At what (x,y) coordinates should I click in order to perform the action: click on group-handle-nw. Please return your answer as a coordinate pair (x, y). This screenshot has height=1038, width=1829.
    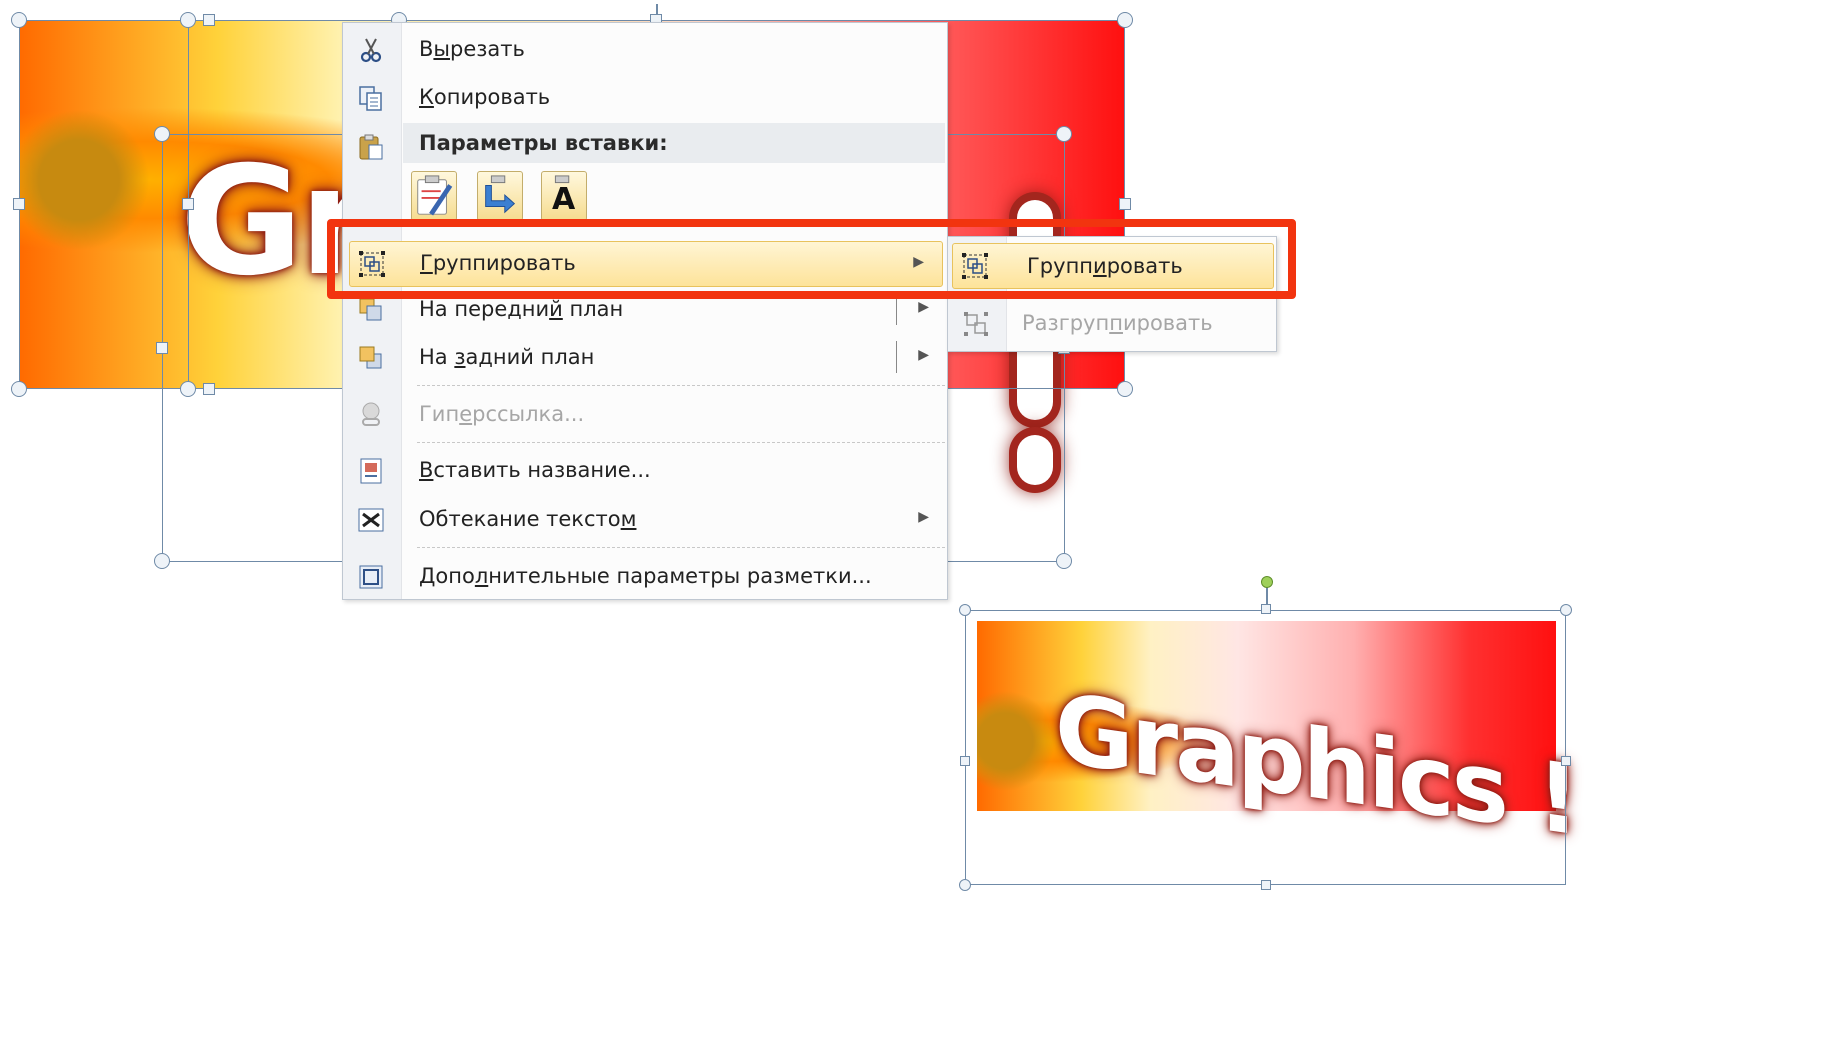
    Looking at the image, I should click on (965, 610).